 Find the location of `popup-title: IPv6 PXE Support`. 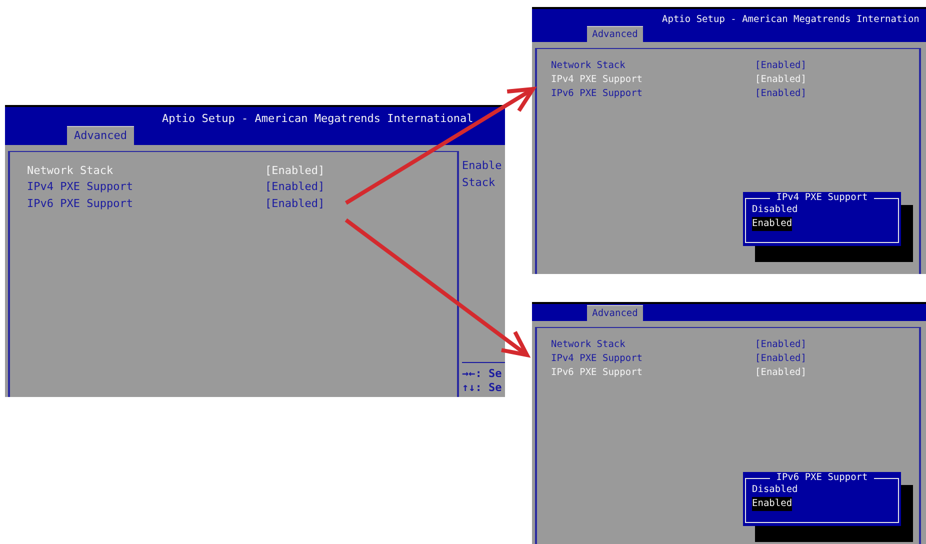

popup-title: IPv6 PXE Support is located at coordinates (822, 478).